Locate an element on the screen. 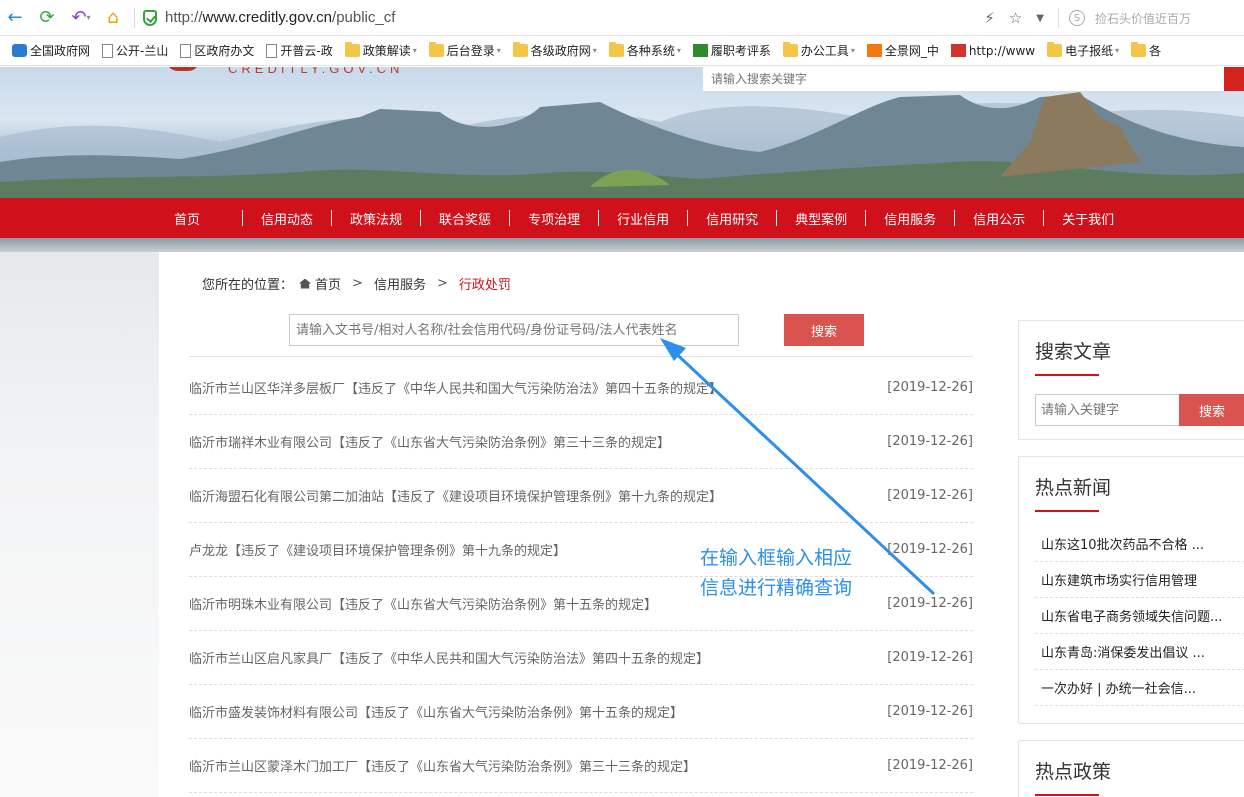 The width and height of the screenshot is (1244, 797). home-icon: ⌂ is located at coordinates (113, 18).